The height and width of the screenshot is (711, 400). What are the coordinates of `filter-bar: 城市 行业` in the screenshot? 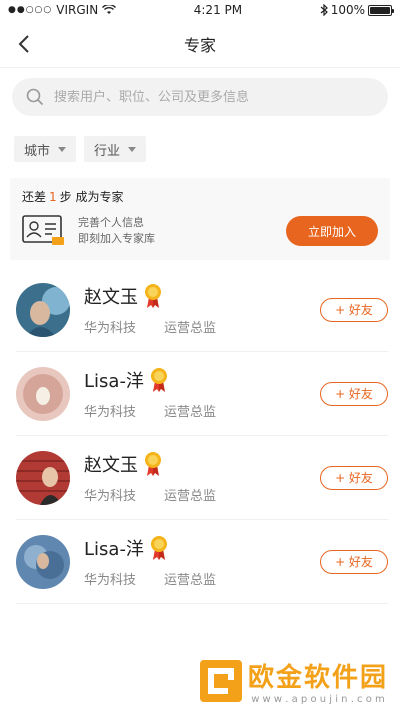 It's located at (200, 139).